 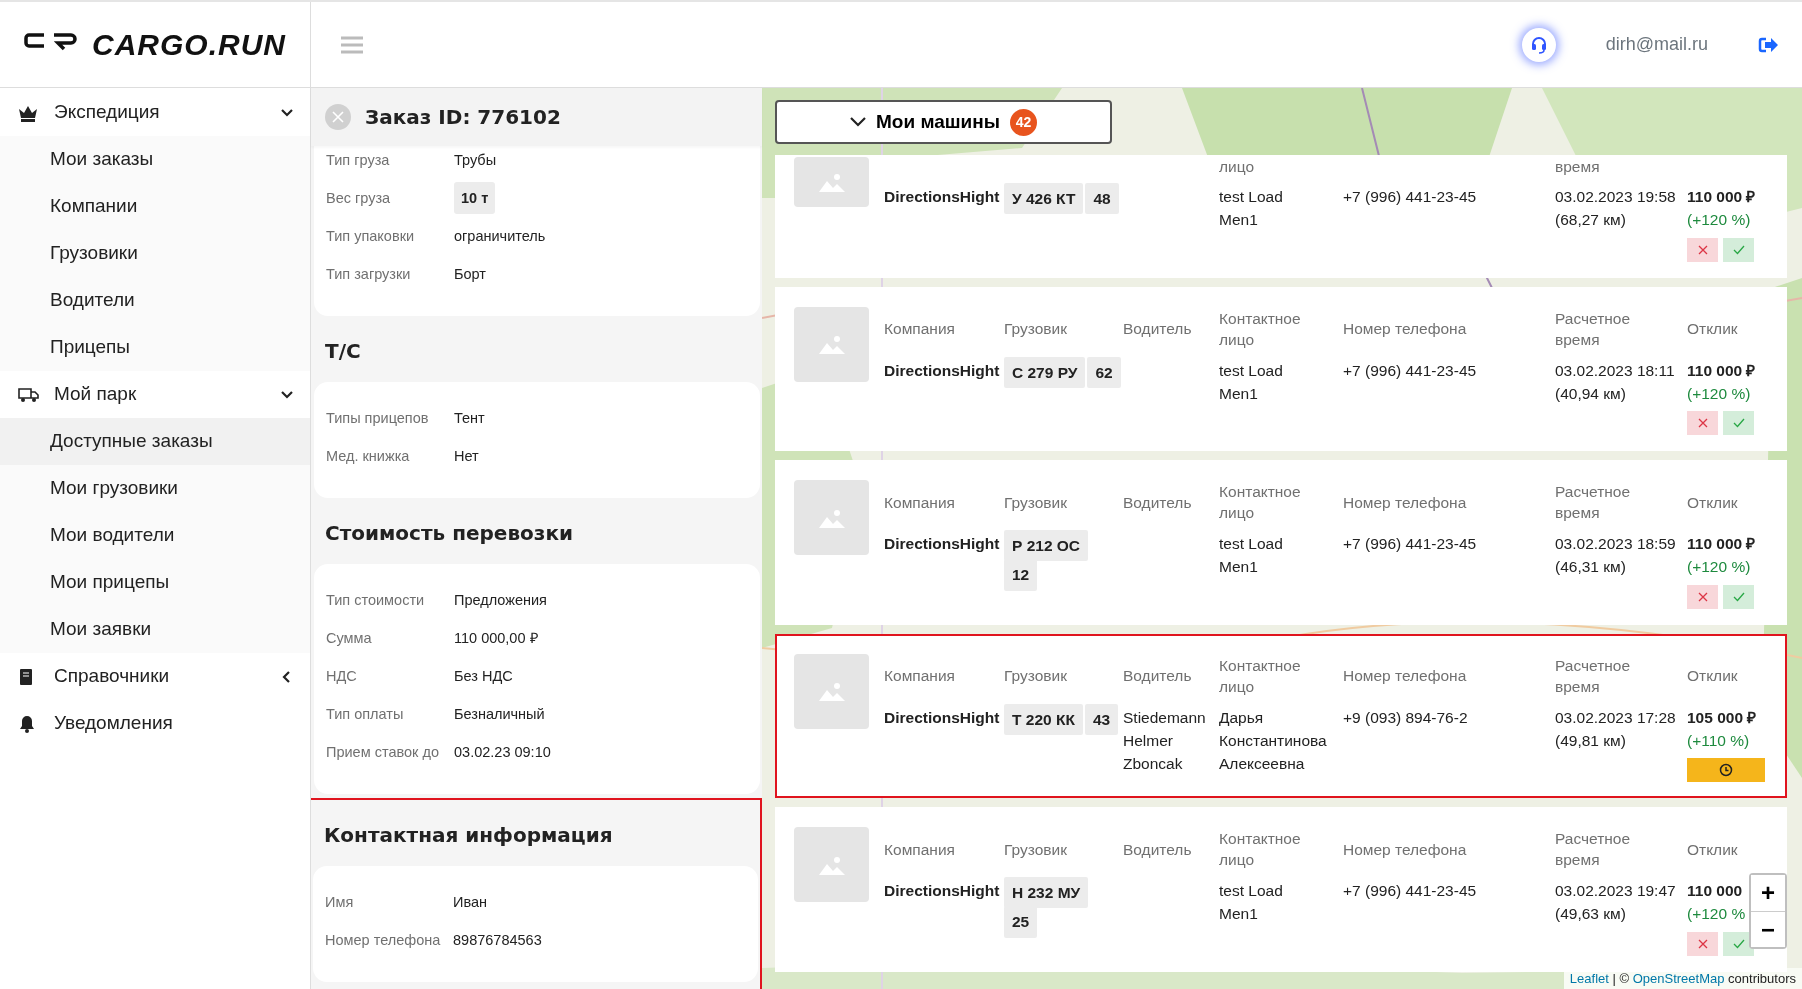 I want to click on section-title: Т/С, so click(x=343, y=351).